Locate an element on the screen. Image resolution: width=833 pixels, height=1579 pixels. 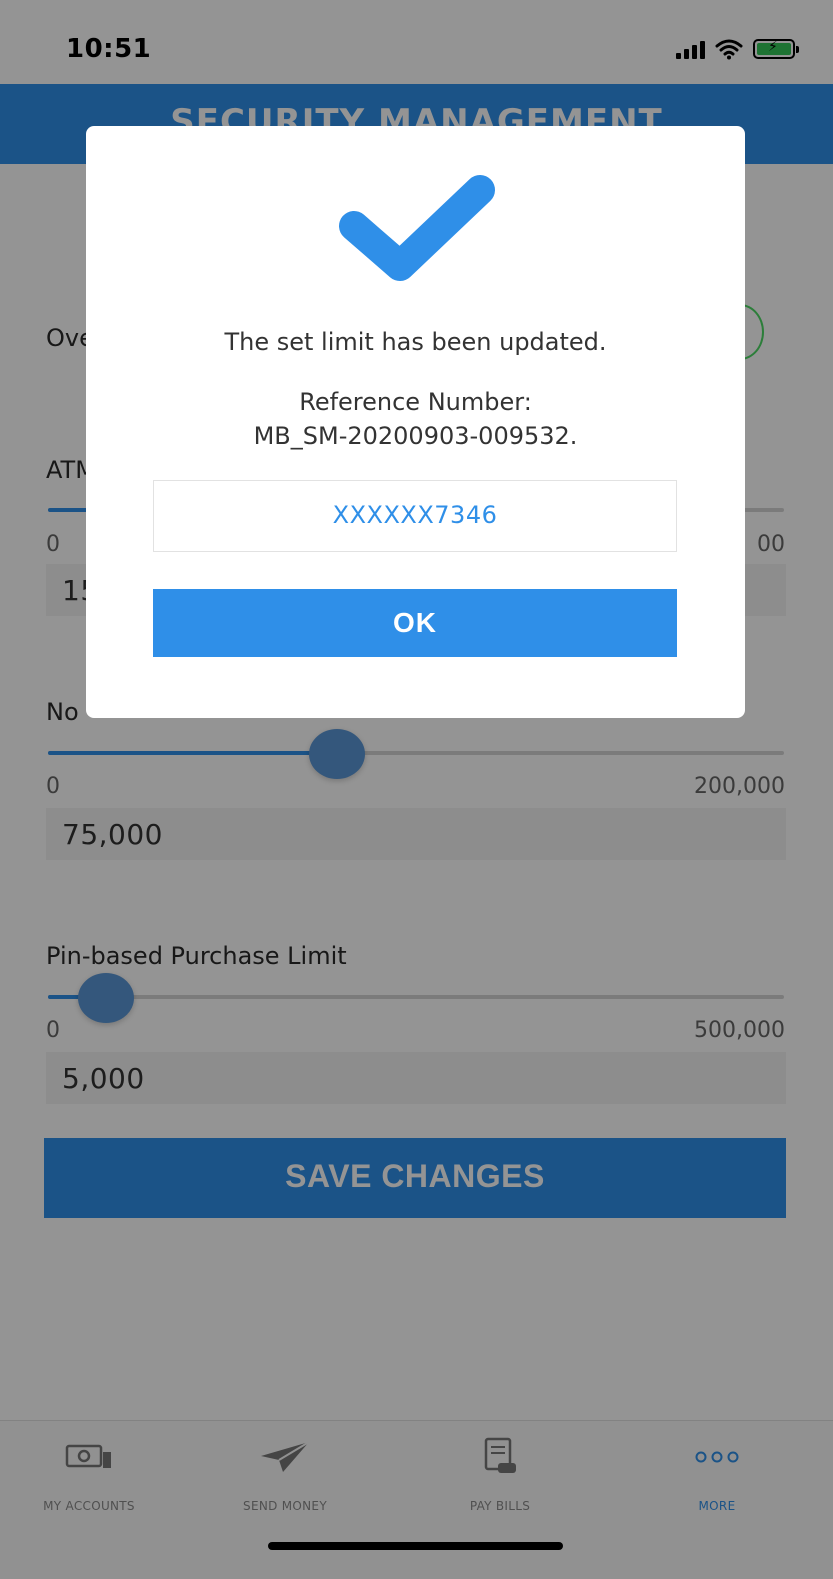
home-indicator is located at coordinates (415, 1546).